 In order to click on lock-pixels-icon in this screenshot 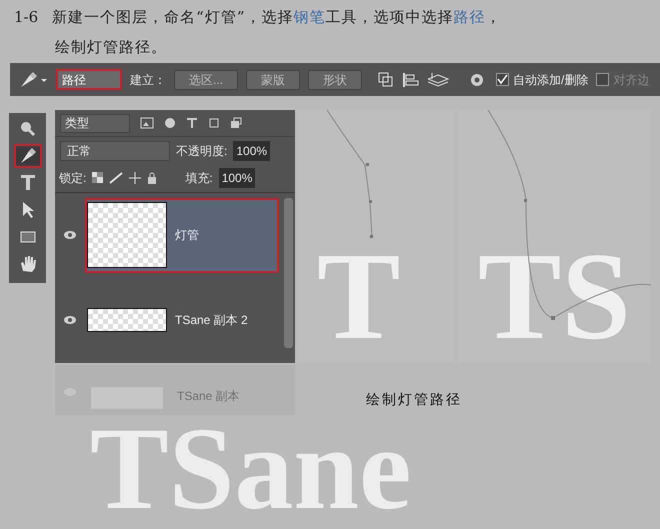, I will do `click(98, 178)`.